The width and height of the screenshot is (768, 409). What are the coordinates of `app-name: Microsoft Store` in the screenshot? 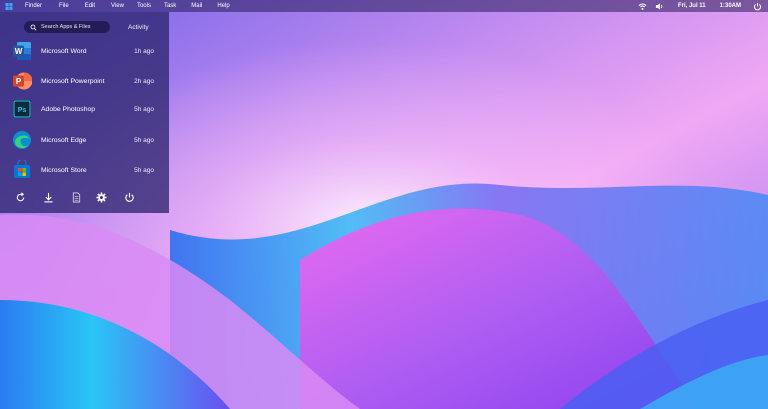 It's located at (64, 170).